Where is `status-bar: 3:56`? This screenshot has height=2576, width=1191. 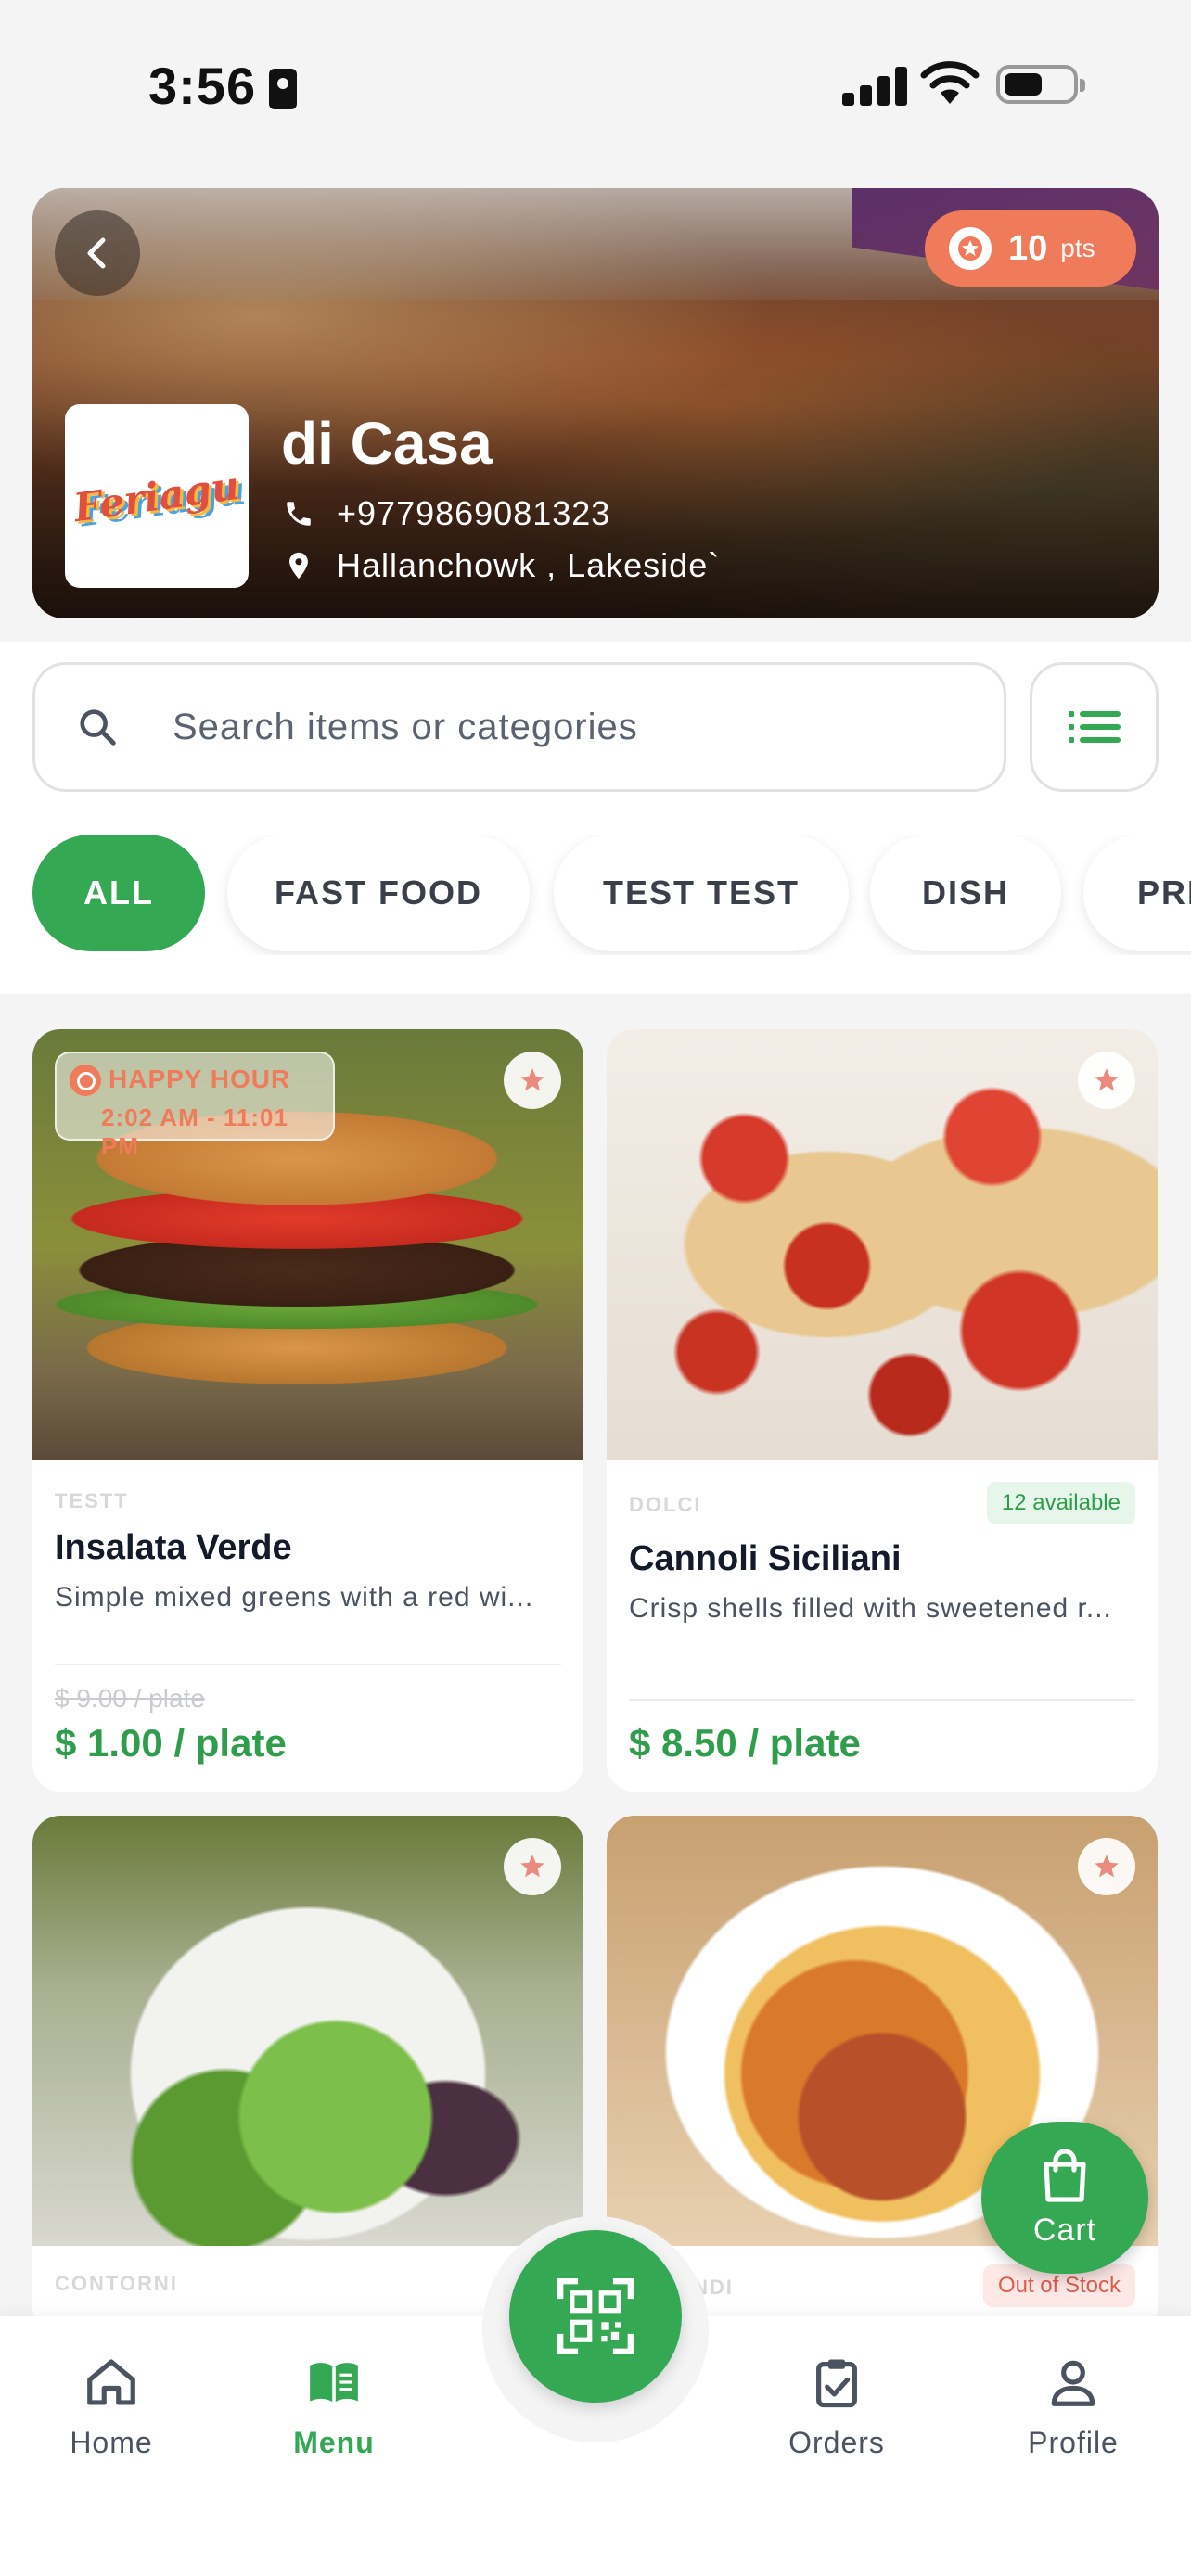 status-bar: 3:56 is located at coordinates (595, 88).